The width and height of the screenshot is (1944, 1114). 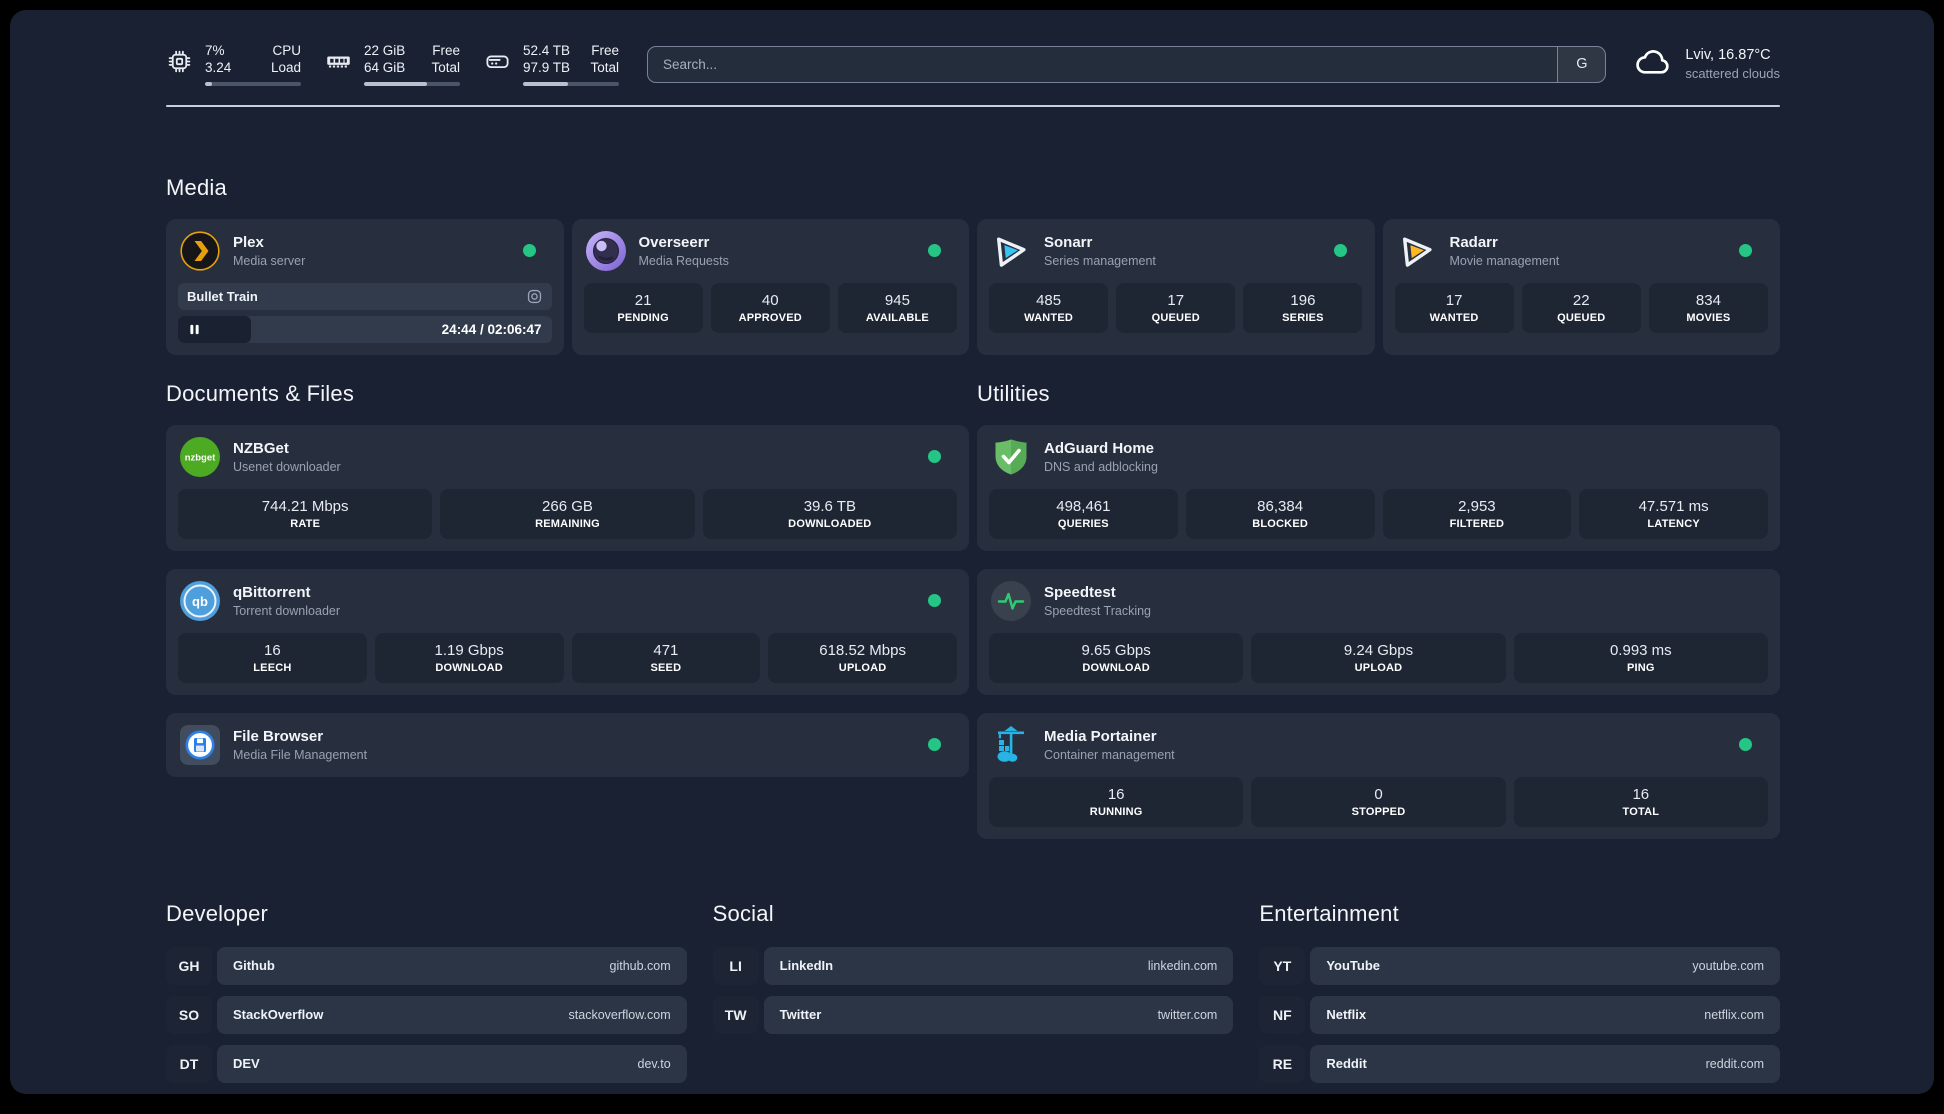 What do you see at coordinates (287, 610) in the screenshot?
I see `app-subtitle: Torrent downloader` at bounding box center [287, 610].